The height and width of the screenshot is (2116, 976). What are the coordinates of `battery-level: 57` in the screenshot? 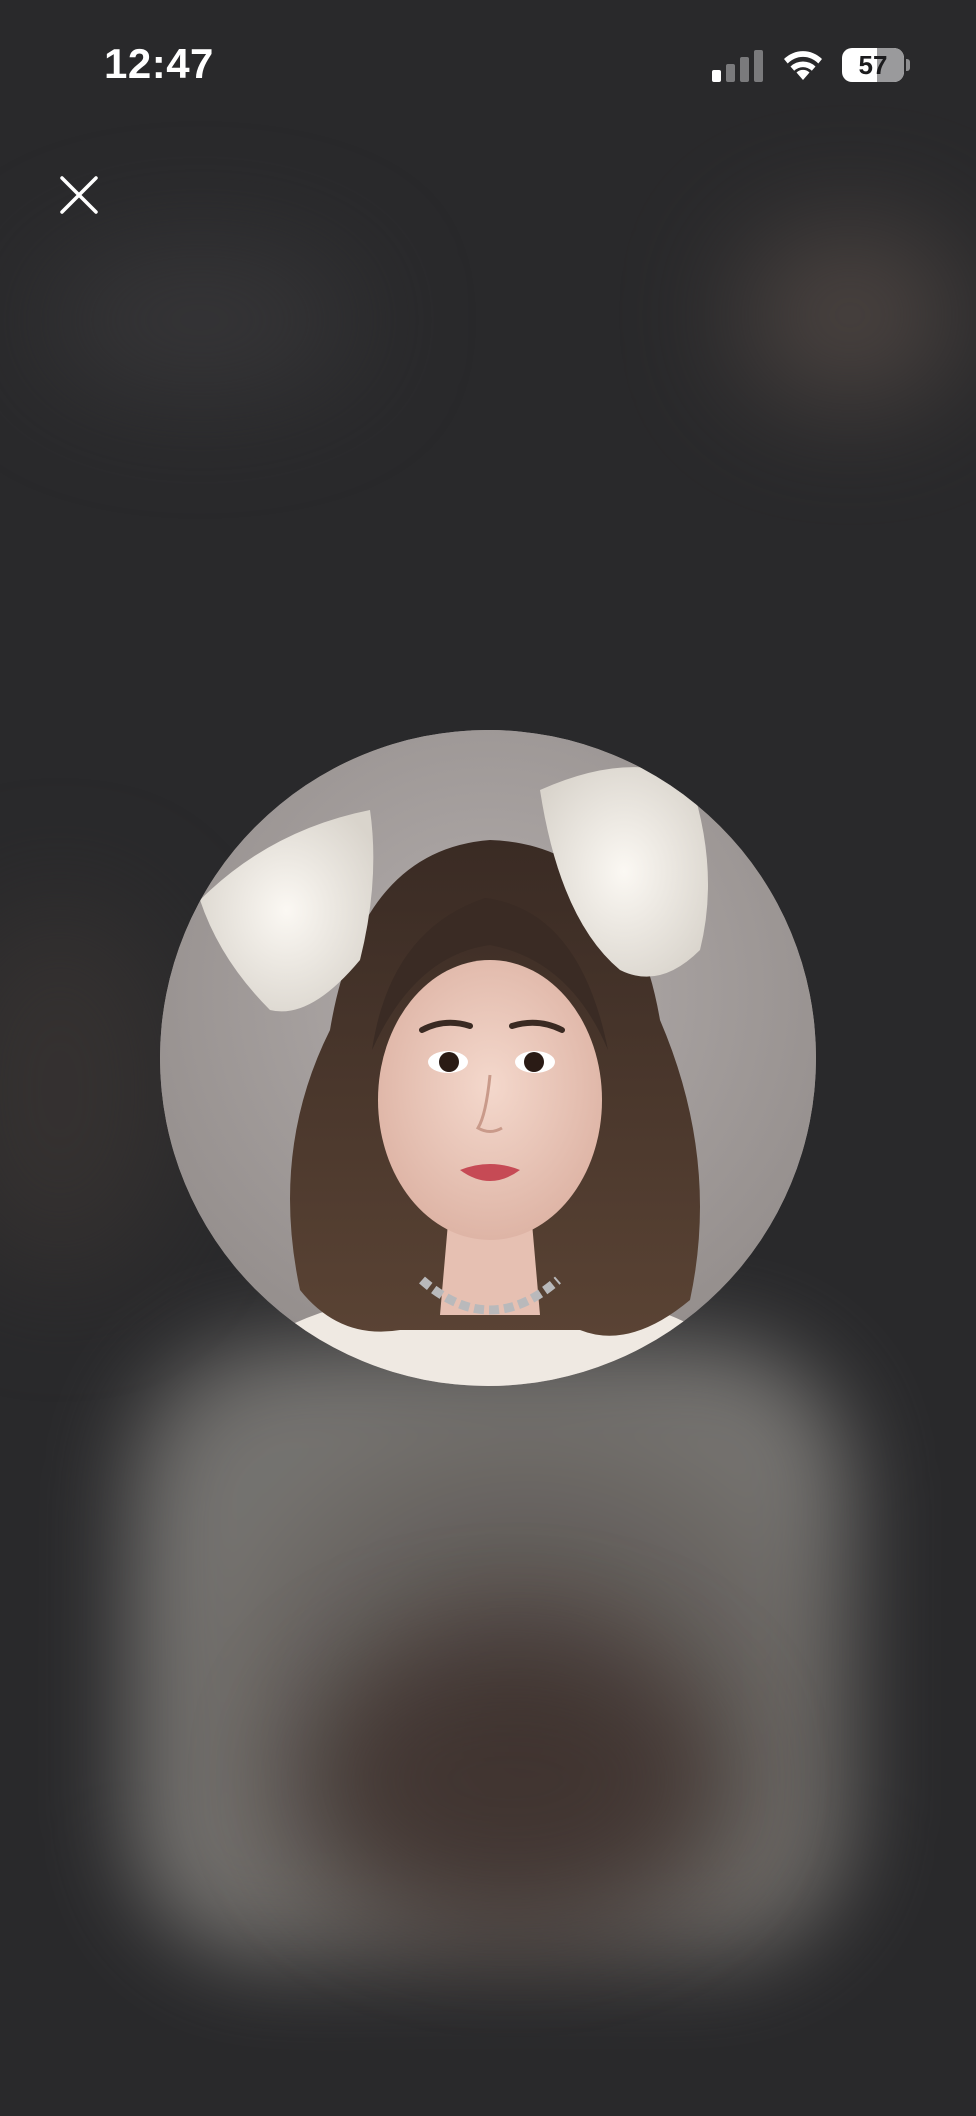 It's located at (873, 65).